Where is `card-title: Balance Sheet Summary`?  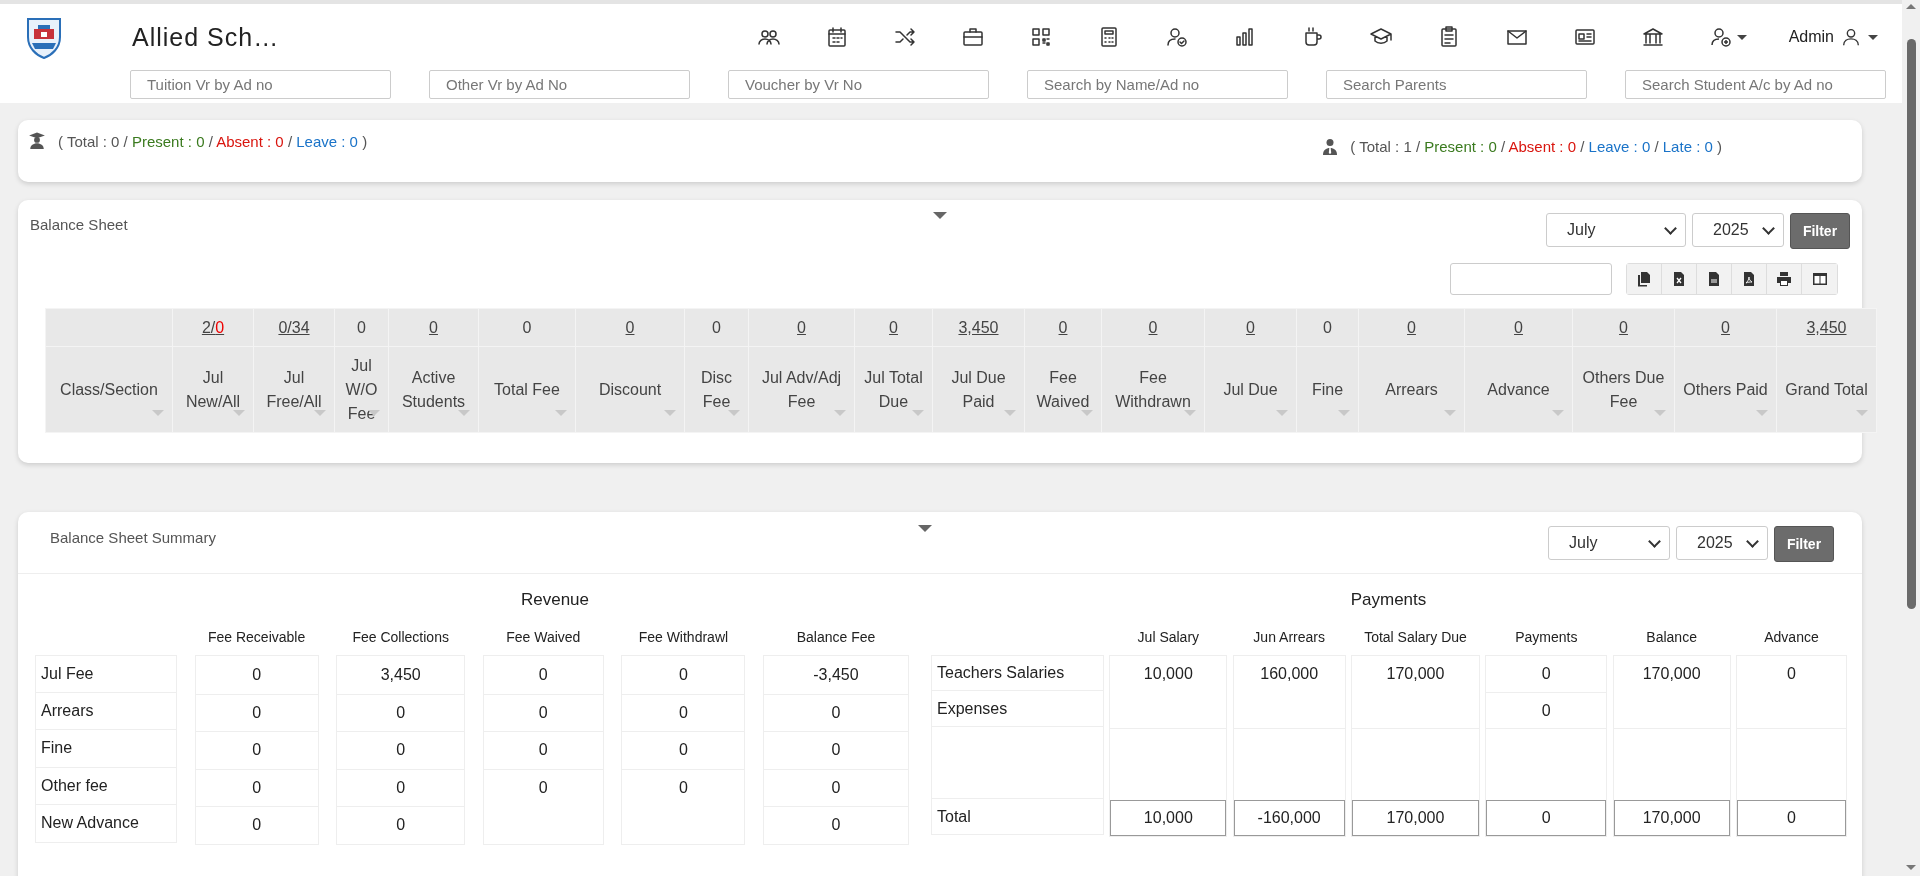 card-title: Balance Sheet Summary is located at coordinates (133, 537).